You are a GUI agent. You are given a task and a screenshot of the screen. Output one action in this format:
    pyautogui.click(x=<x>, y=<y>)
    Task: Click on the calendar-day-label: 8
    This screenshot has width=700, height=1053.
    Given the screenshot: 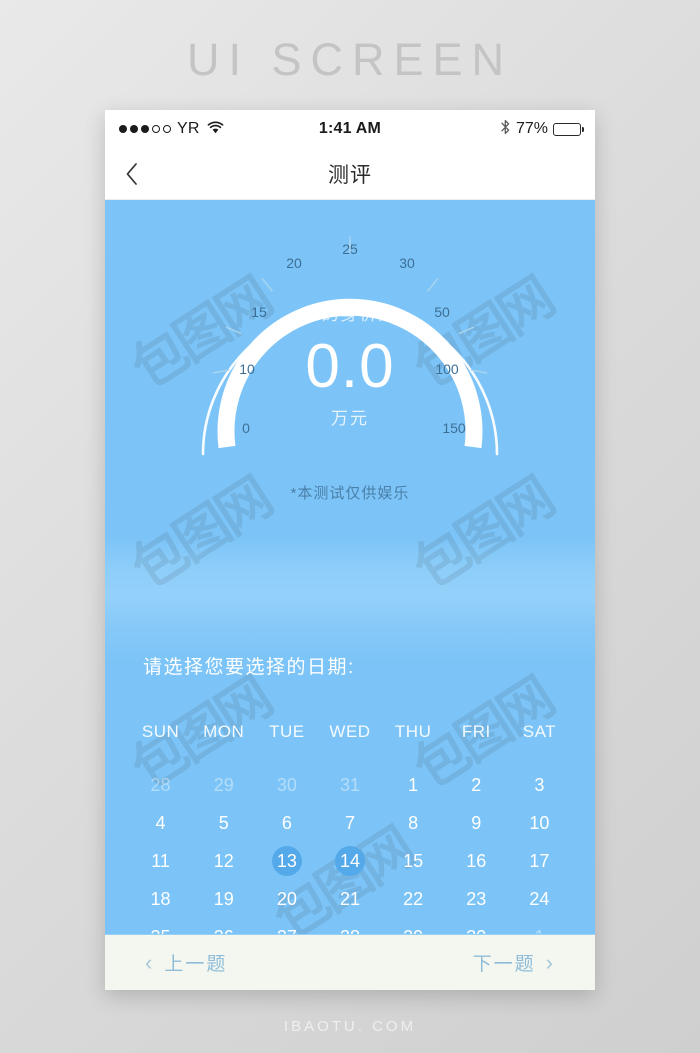 What is the action you would take?
    pyautogui.click(x=413, y=822)
    